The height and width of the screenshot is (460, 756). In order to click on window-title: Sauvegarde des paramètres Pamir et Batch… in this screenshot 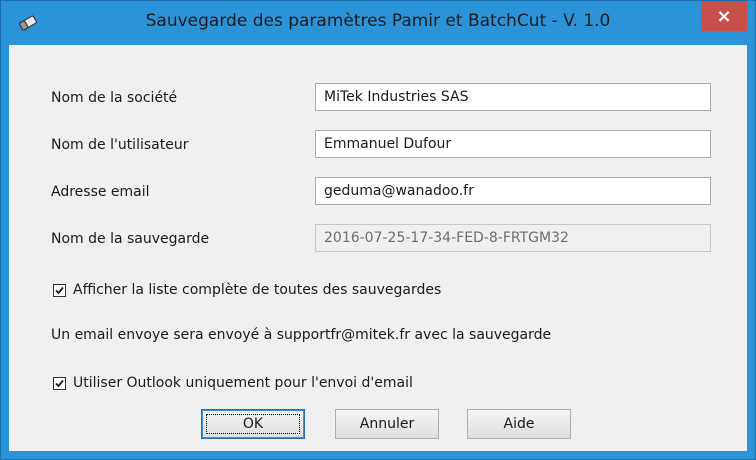, I will do `click(378, 21)`.